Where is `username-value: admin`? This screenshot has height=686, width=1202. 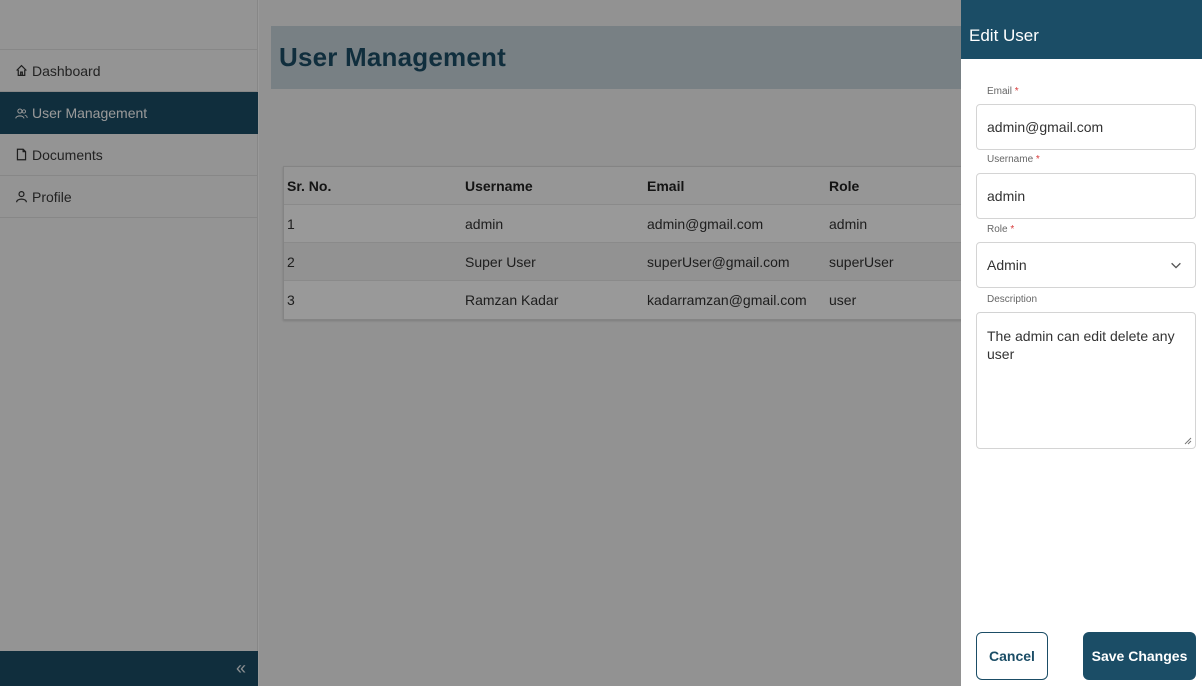
username-value: admin is located at coordinates (1006, 196).